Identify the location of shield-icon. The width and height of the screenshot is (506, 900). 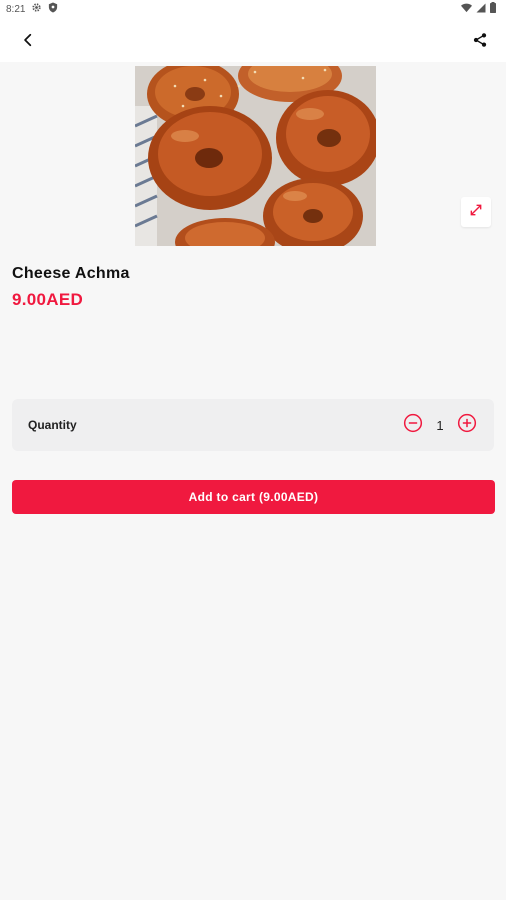
(53, 9).